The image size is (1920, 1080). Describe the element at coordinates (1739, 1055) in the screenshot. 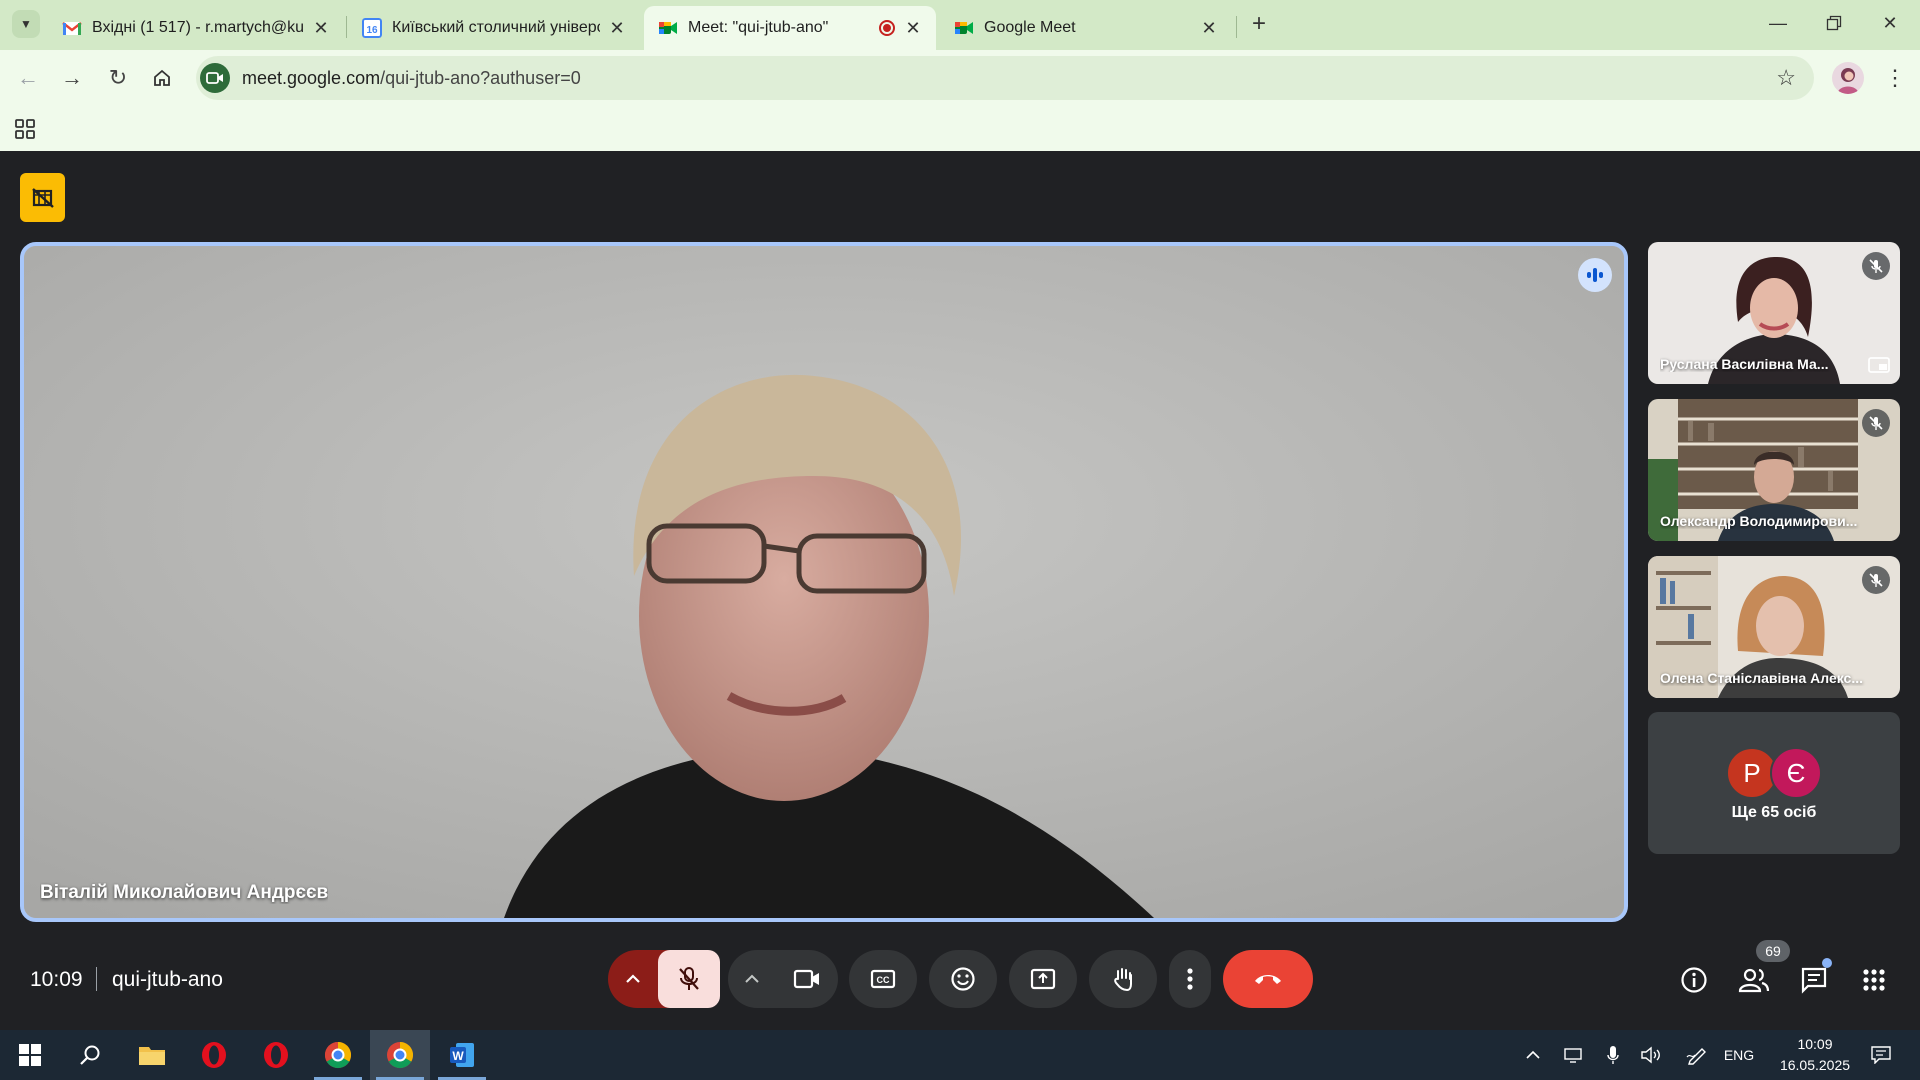

I see `language-indicator: ENG` at that location.